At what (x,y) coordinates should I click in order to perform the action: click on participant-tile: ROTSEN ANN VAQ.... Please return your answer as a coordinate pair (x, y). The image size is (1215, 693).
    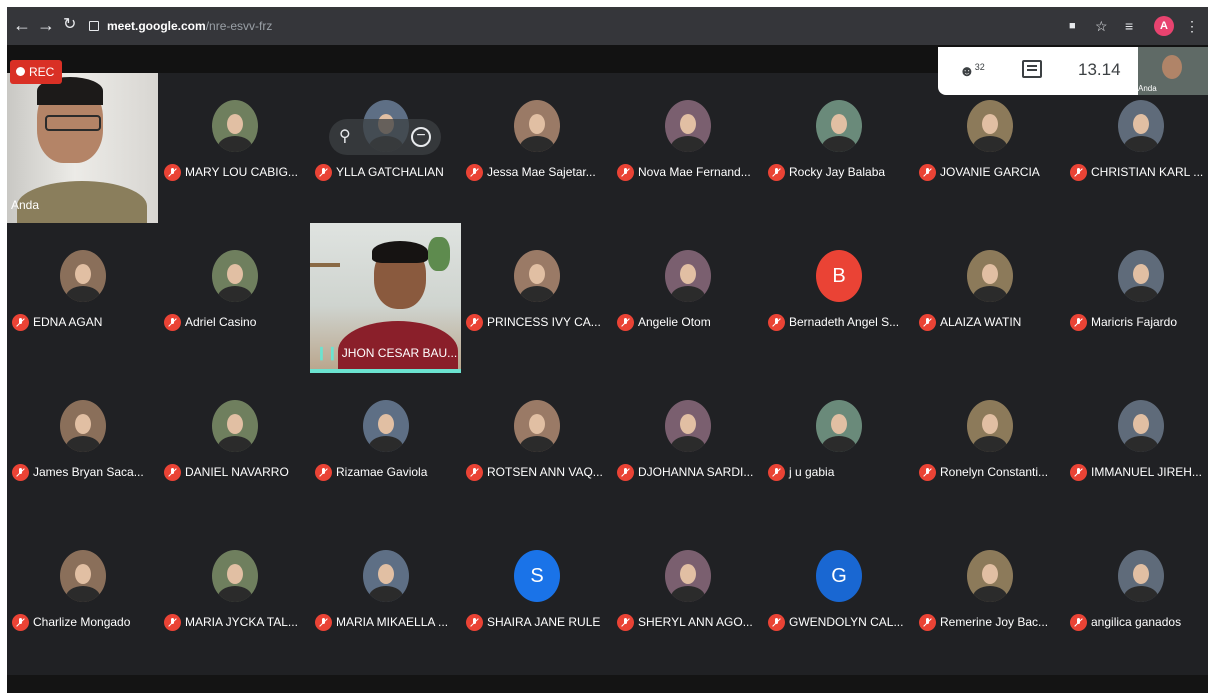
    Looking at the image, I should click on (536, 448).